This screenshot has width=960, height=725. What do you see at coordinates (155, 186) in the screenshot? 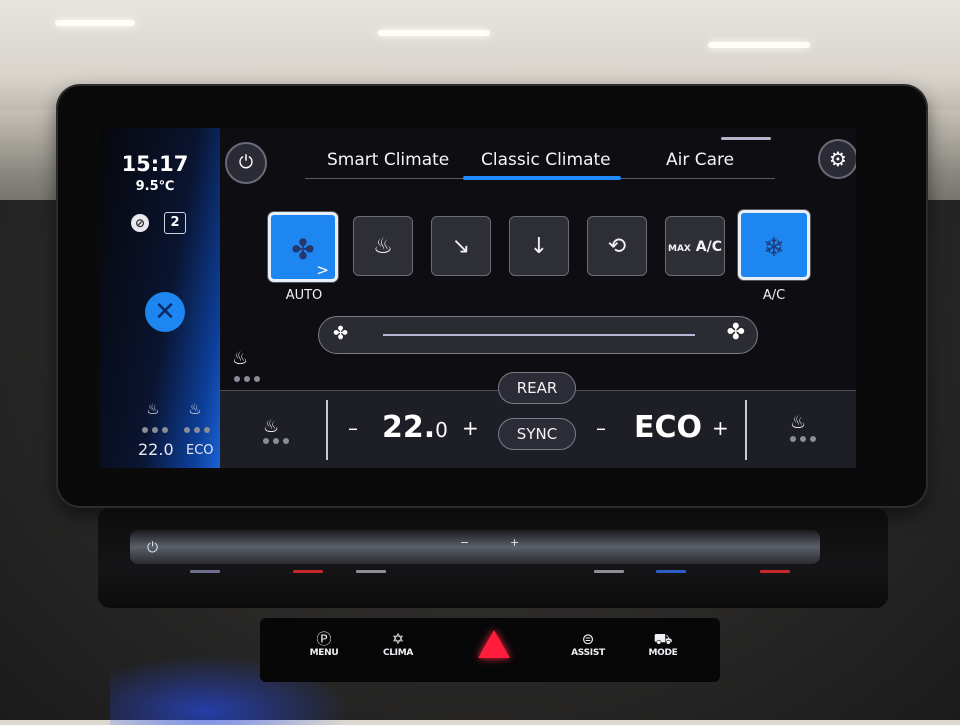
I see `outside-temperature: 9.5℃` at bounding box center [155, 186].